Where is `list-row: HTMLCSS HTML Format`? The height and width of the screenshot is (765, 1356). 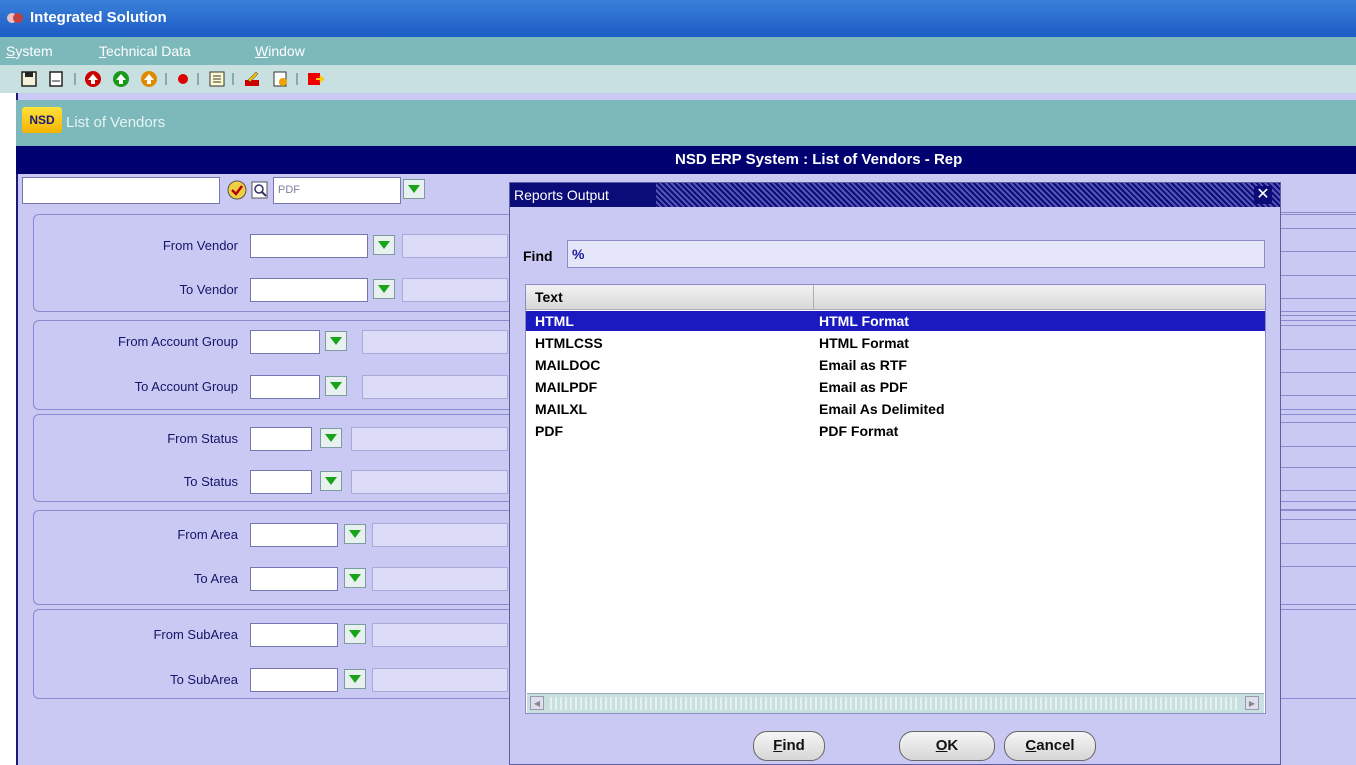 list-row: HTMLCSS HTML Format is located at coordinates (895, 343).